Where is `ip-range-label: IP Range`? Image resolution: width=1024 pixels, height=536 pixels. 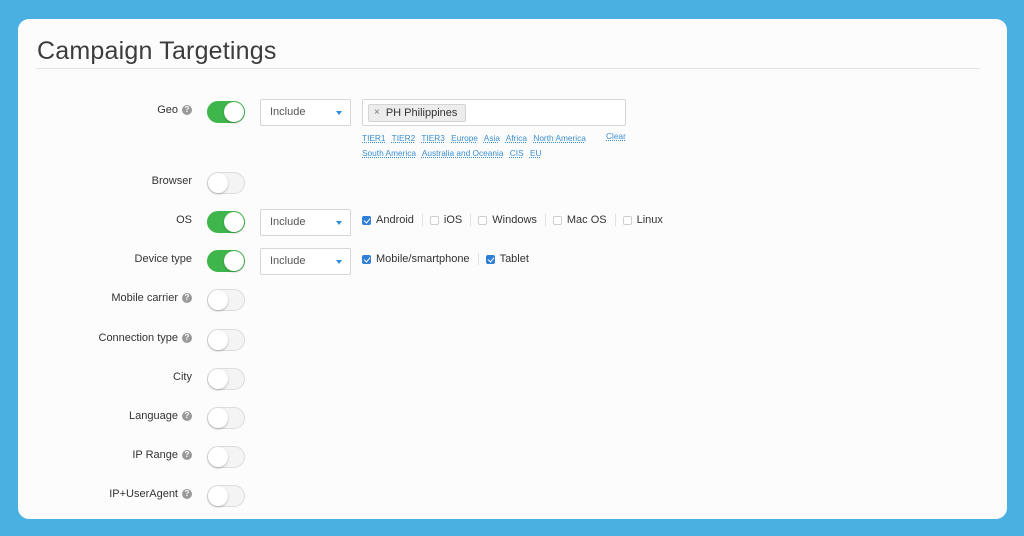
ip-range-label: IP Range is located at coordinates (155, 455).